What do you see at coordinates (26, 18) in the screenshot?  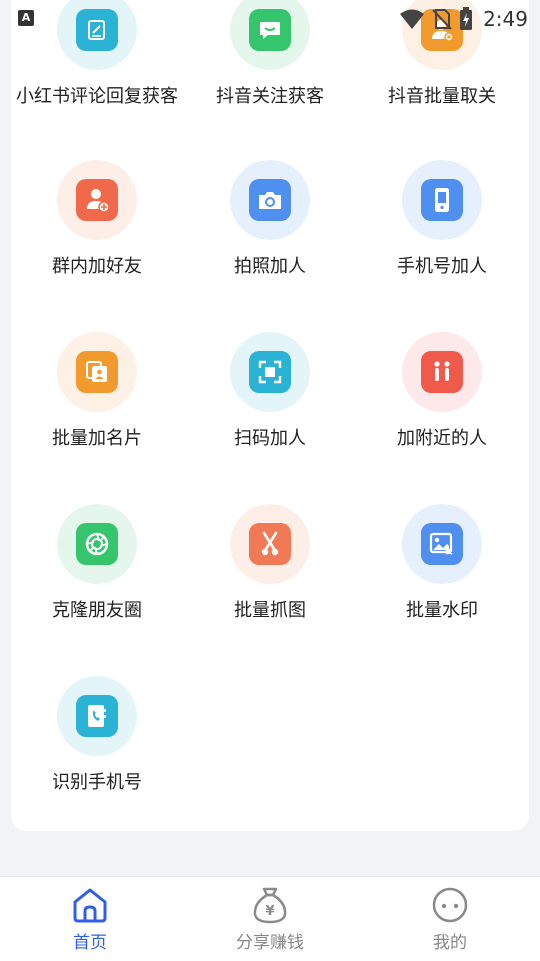 I see `notification-app-icon: A` at bounding box center [26, 18].